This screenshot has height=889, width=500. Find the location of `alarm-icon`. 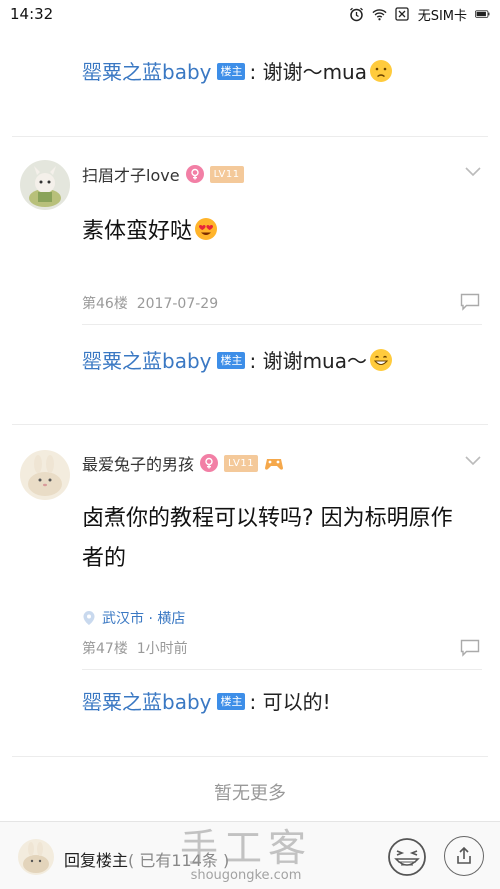

alarm-icon is located at coordinates (356, 14).